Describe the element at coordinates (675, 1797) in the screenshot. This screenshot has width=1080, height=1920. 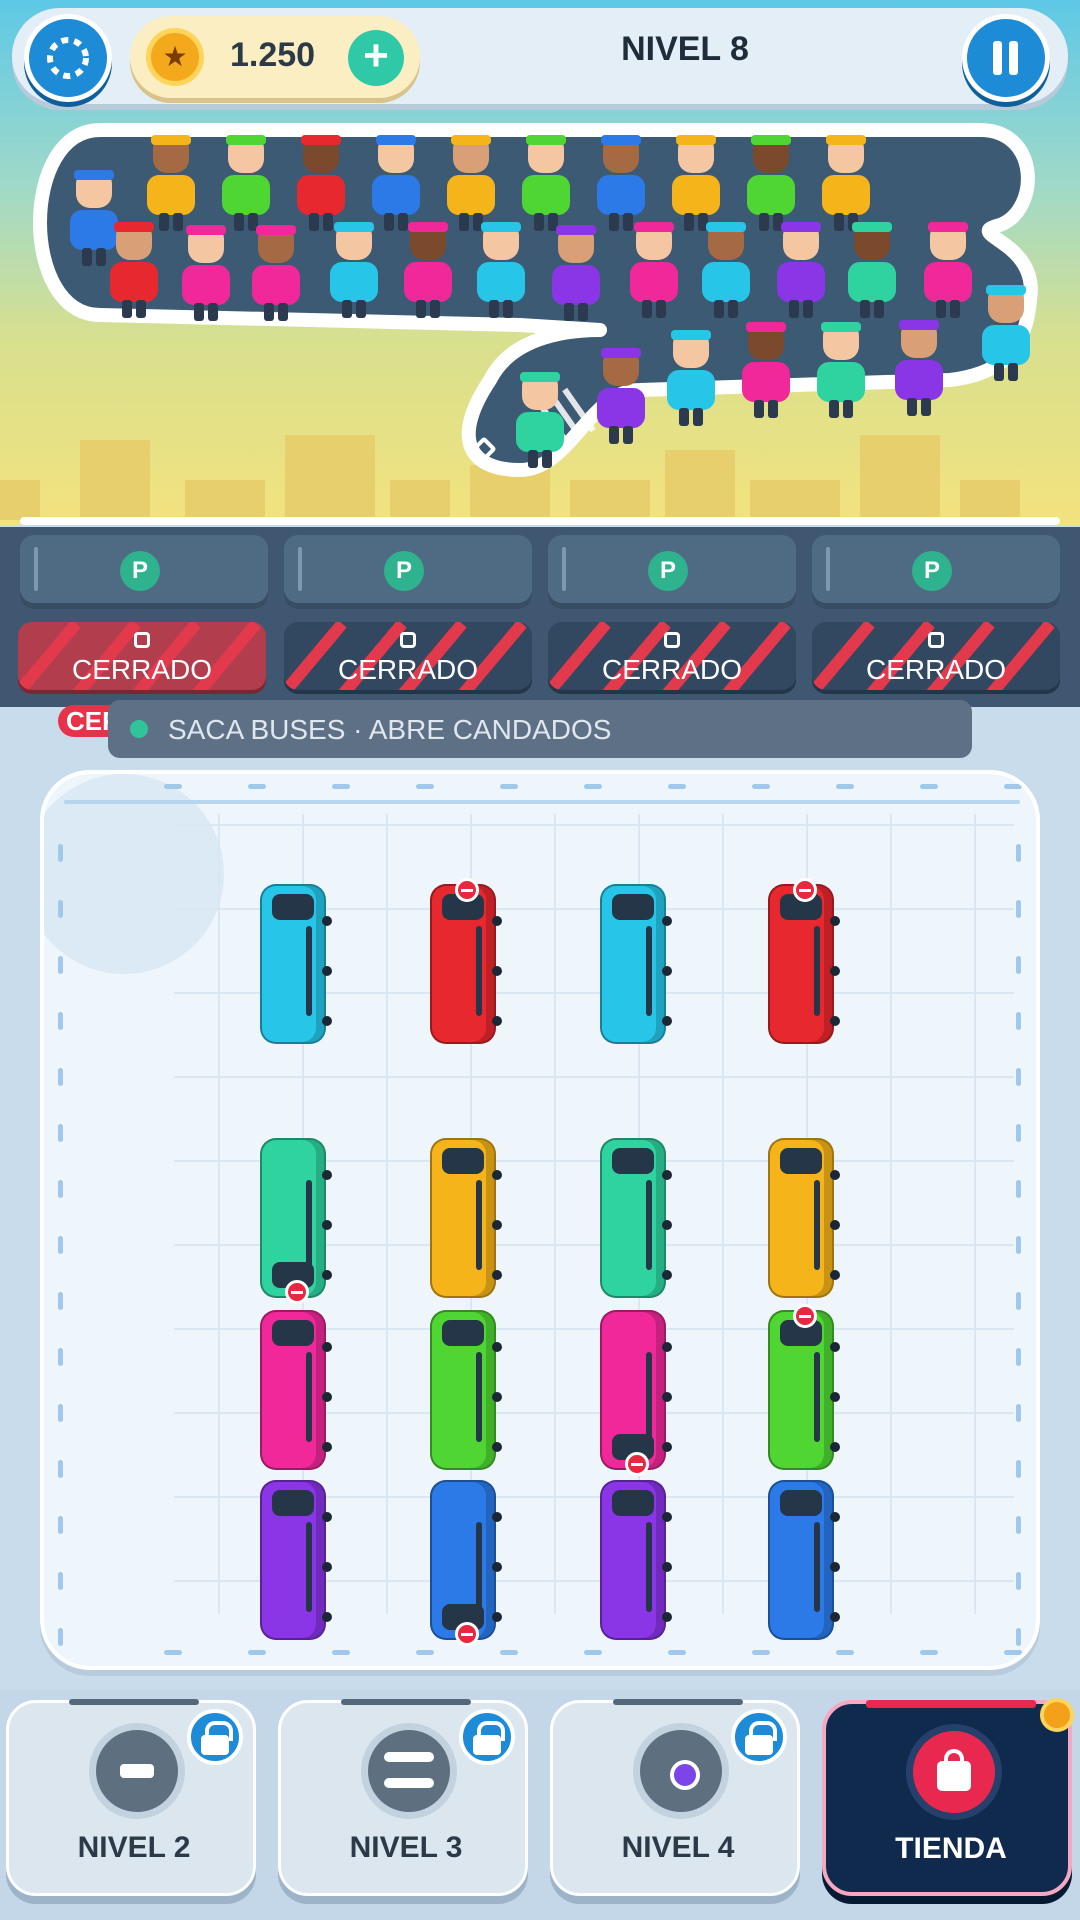
I see `level-4-card: NIVEL 4` at that location.